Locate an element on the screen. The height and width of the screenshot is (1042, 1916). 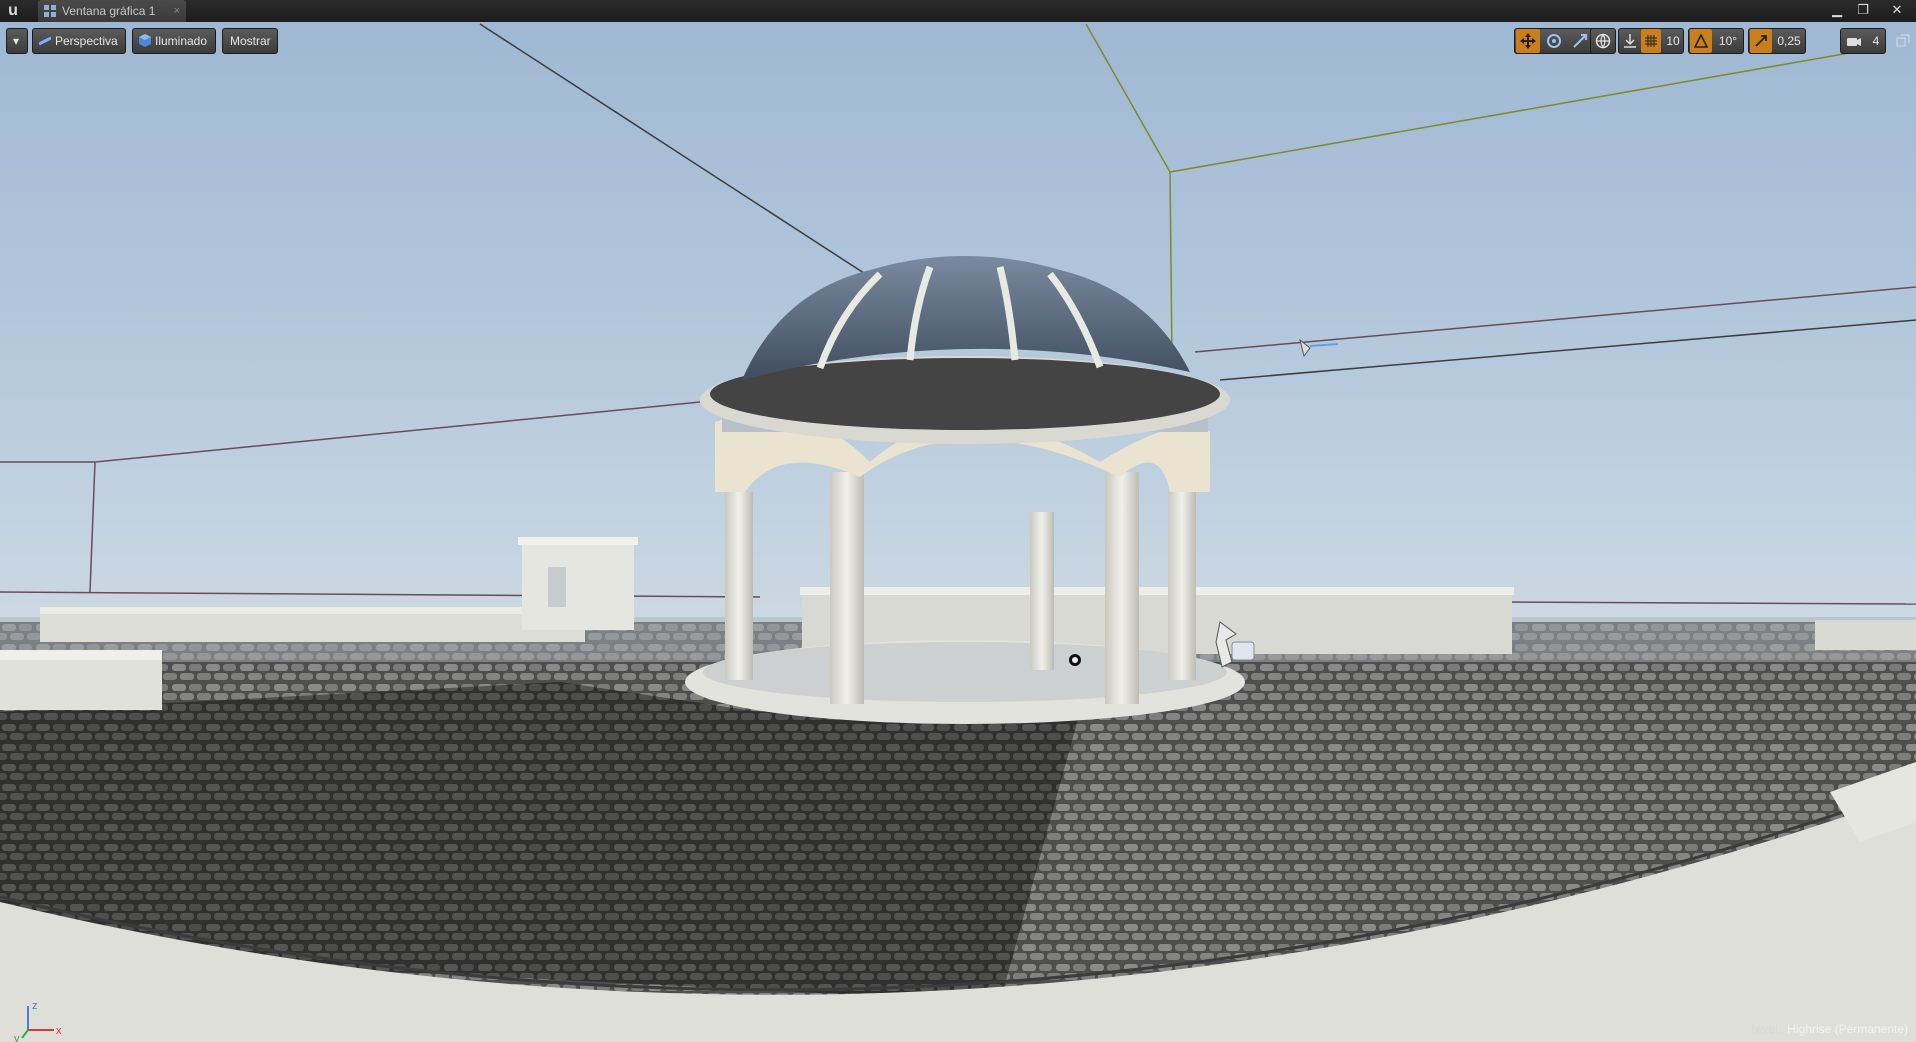
rotation-snap-value: 10° is located at coordinates (1728, 41).